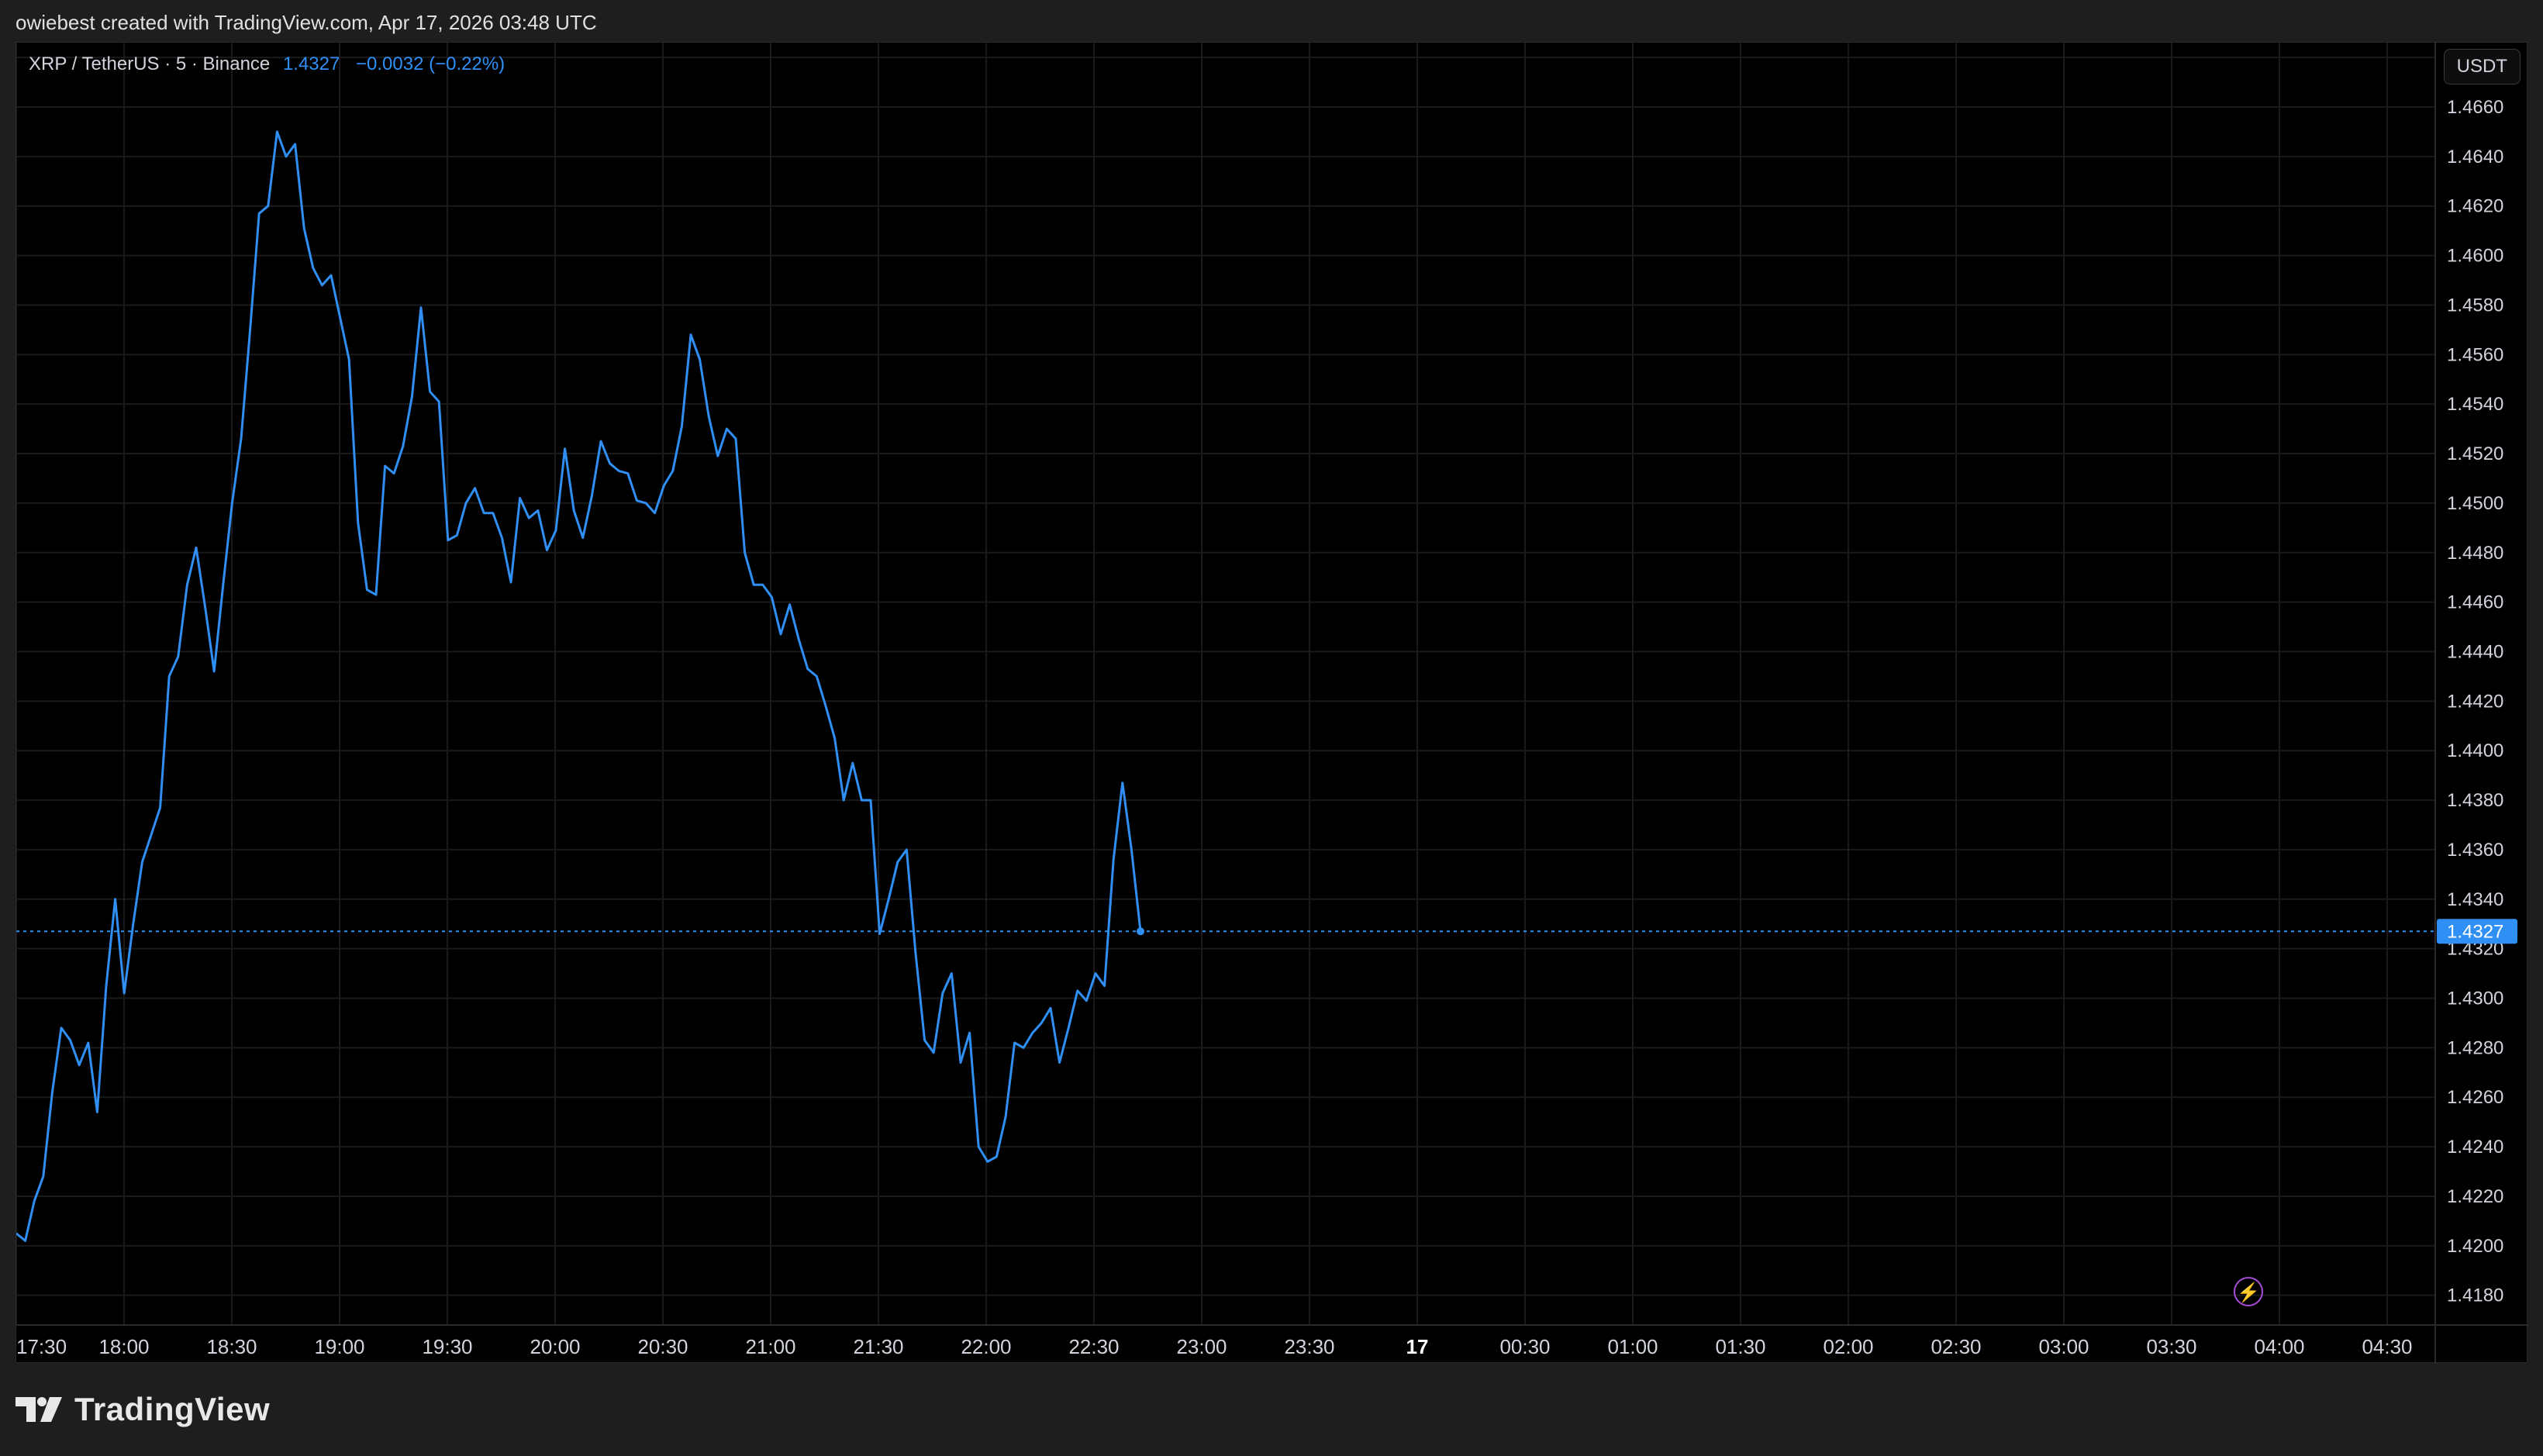 This screenshot has width=2543, height=1456. Describe the element at coordinates (1632, 1346) in the screenshot. I see `time-tick-label: 01:00` at that location.